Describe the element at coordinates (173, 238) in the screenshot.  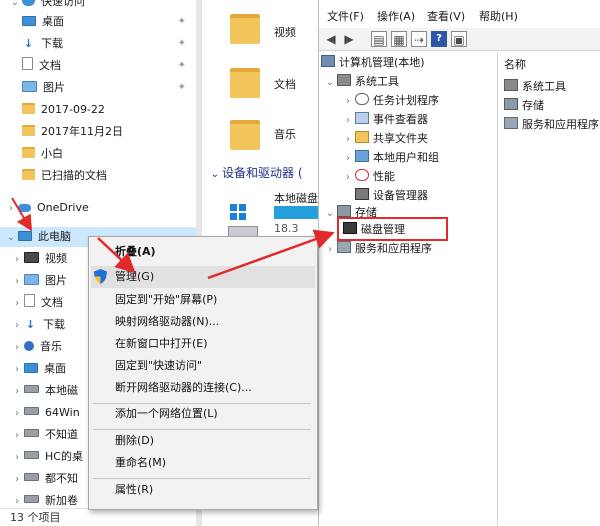
I see `annotation-arrows` at that location.